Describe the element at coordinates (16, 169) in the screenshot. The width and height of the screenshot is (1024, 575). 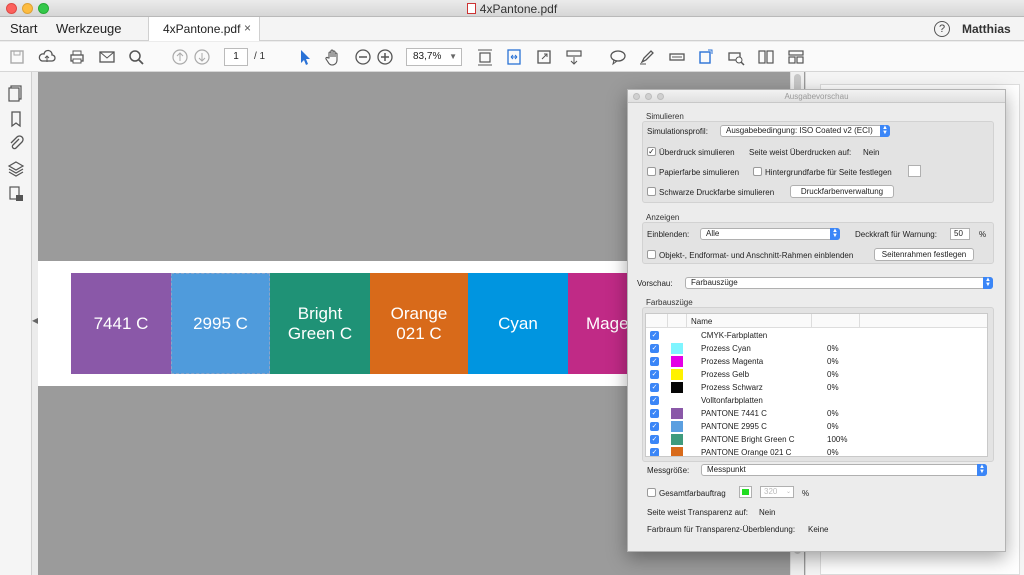
I see `layers-icon` at that location.